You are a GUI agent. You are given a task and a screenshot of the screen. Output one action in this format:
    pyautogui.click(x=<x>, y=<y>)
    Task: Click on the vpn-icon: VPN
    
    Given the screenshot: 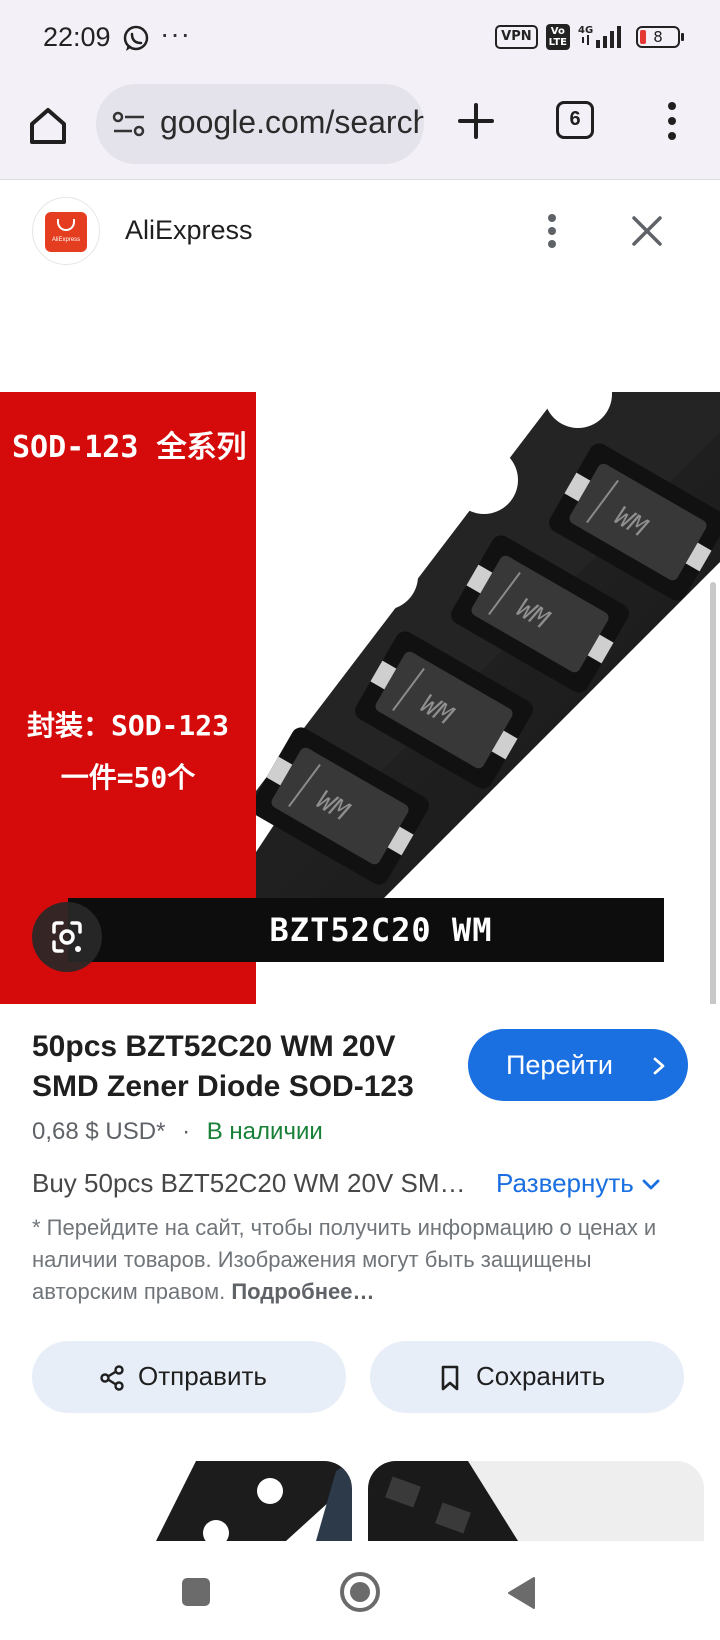 What is the action you would take?
    pyautogui.click(x=516, y=37)
    